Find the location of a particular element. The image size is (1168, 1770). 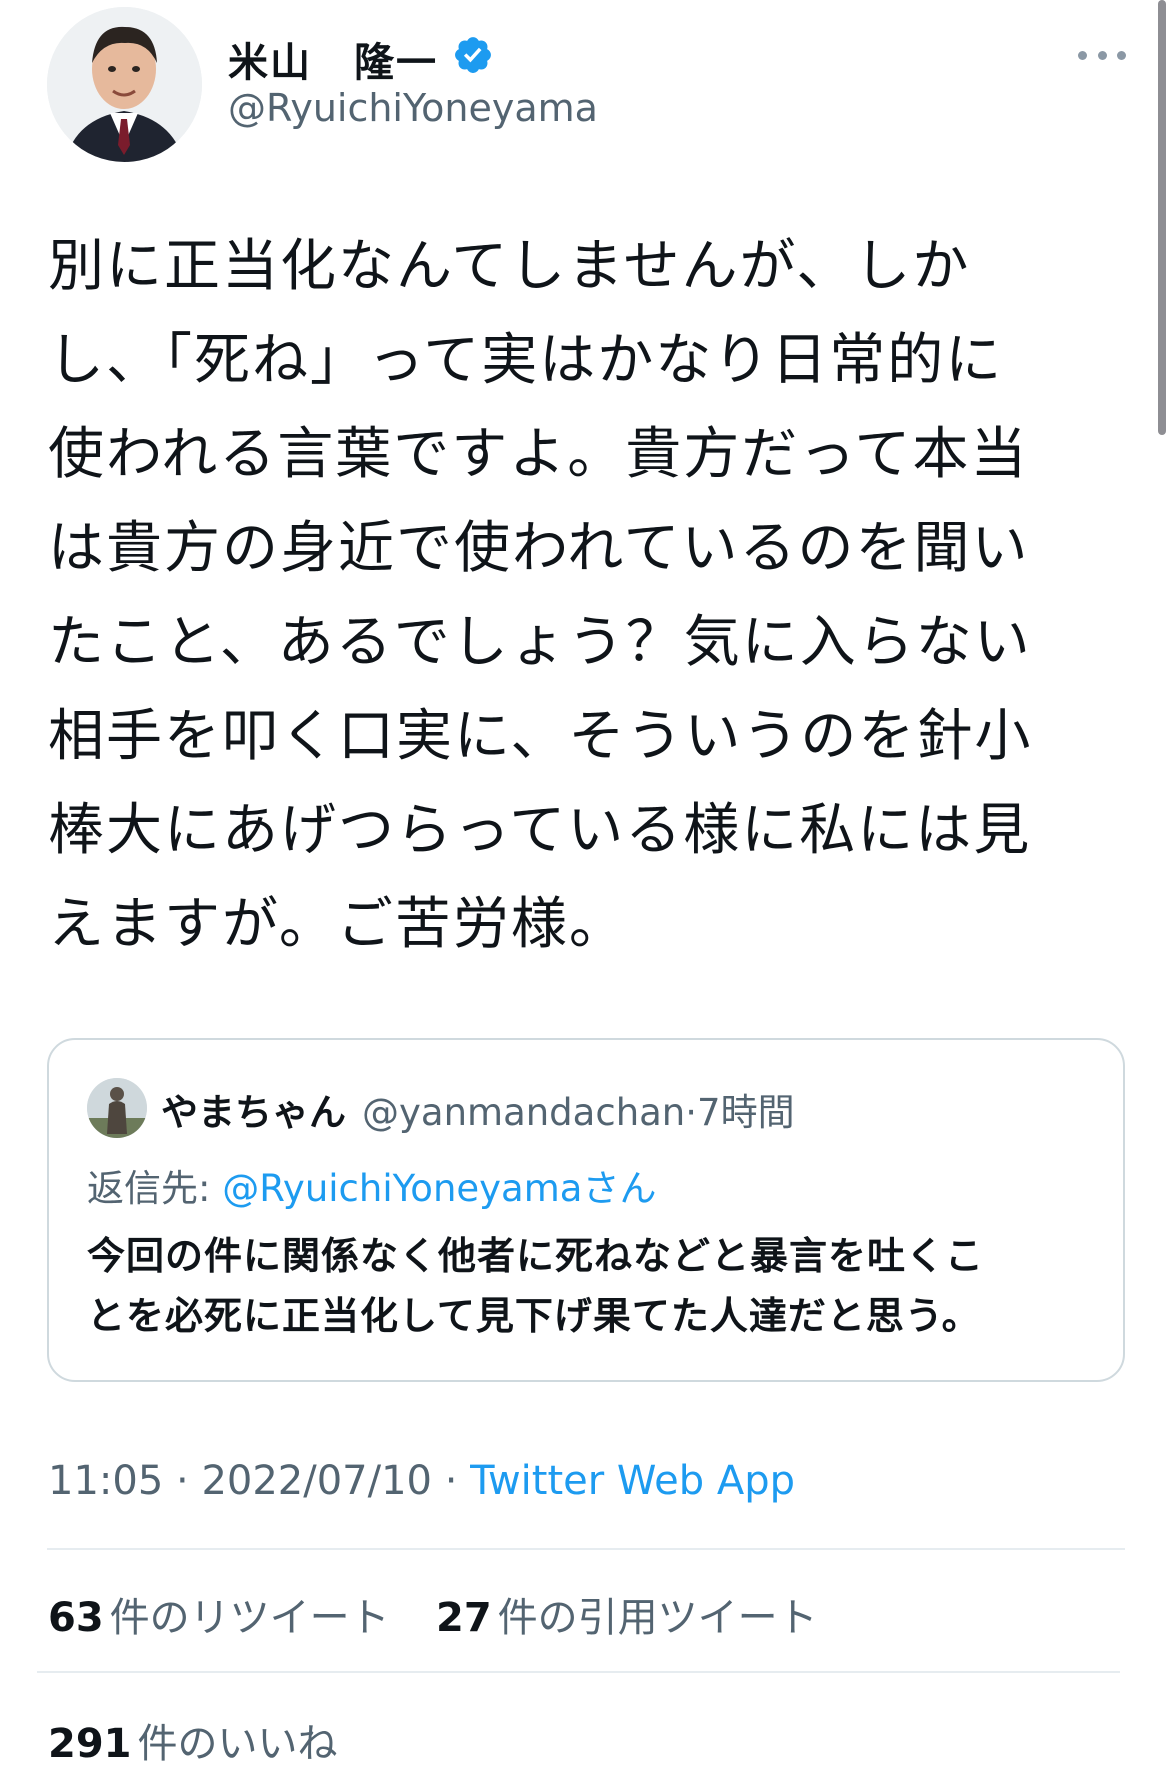

quotes-label: 件の引用ツイート is located at coordinates (657, 1618).